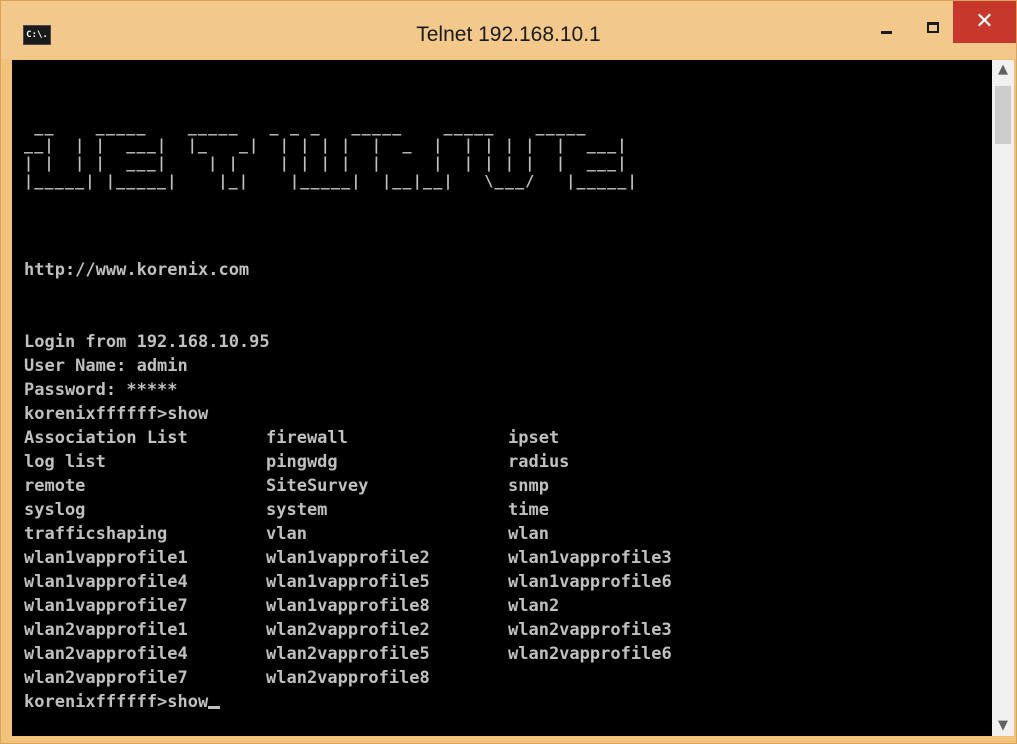 Image resolution: width=1017 pixels, height=744 pixels. I want to click on show-item: wlan, so click(528, 534).